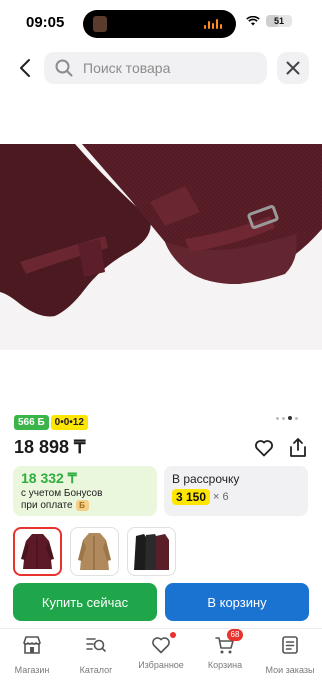 The image size is (322, 699). Describe the element at coordinates (32, 645) in the screenshot. I see `shop-icon` at that location.